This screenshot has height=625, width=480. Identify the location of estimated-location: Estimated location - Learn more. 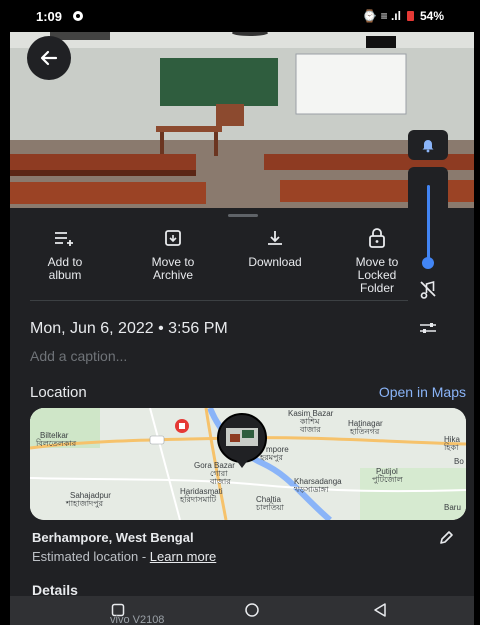
(124, 556).